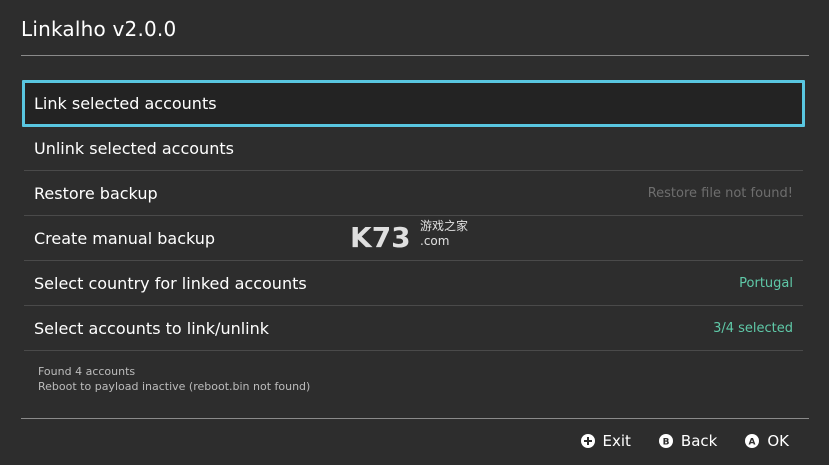 The image size is (829, 465). I want to click on menu-item-label: Restore backup, so click(96, 193).